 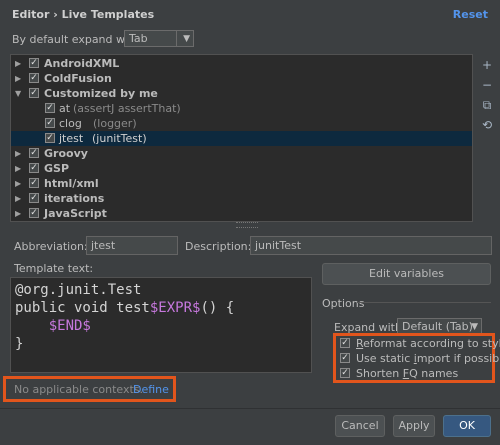 I want to click on tree-group-coldfusion: ▶ ✓ ColdFusion, so click(x=241, y=78).